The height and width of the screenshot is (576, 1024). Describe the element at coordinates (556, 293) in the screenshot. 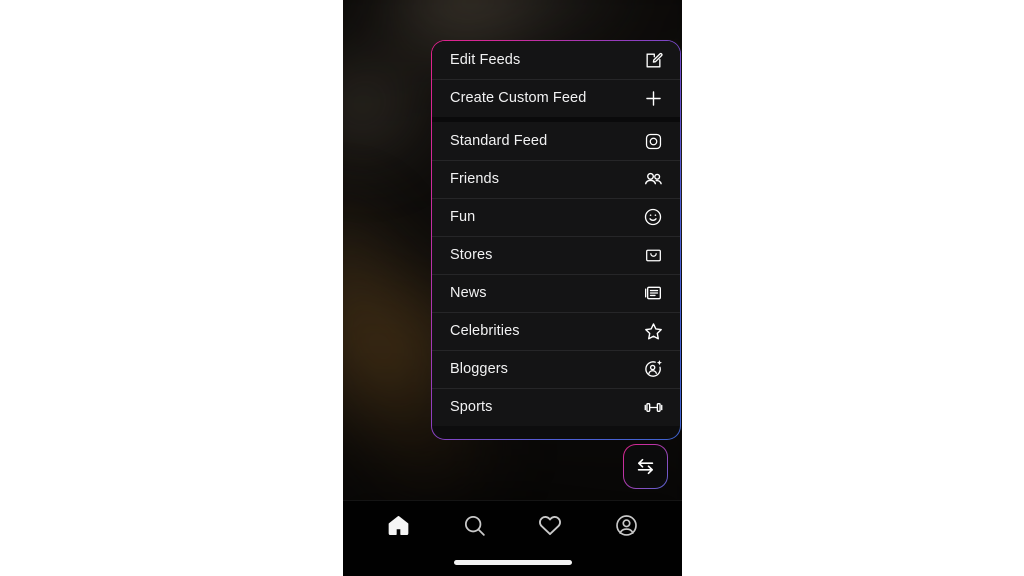

I see `menu-item-news: News` at that location.